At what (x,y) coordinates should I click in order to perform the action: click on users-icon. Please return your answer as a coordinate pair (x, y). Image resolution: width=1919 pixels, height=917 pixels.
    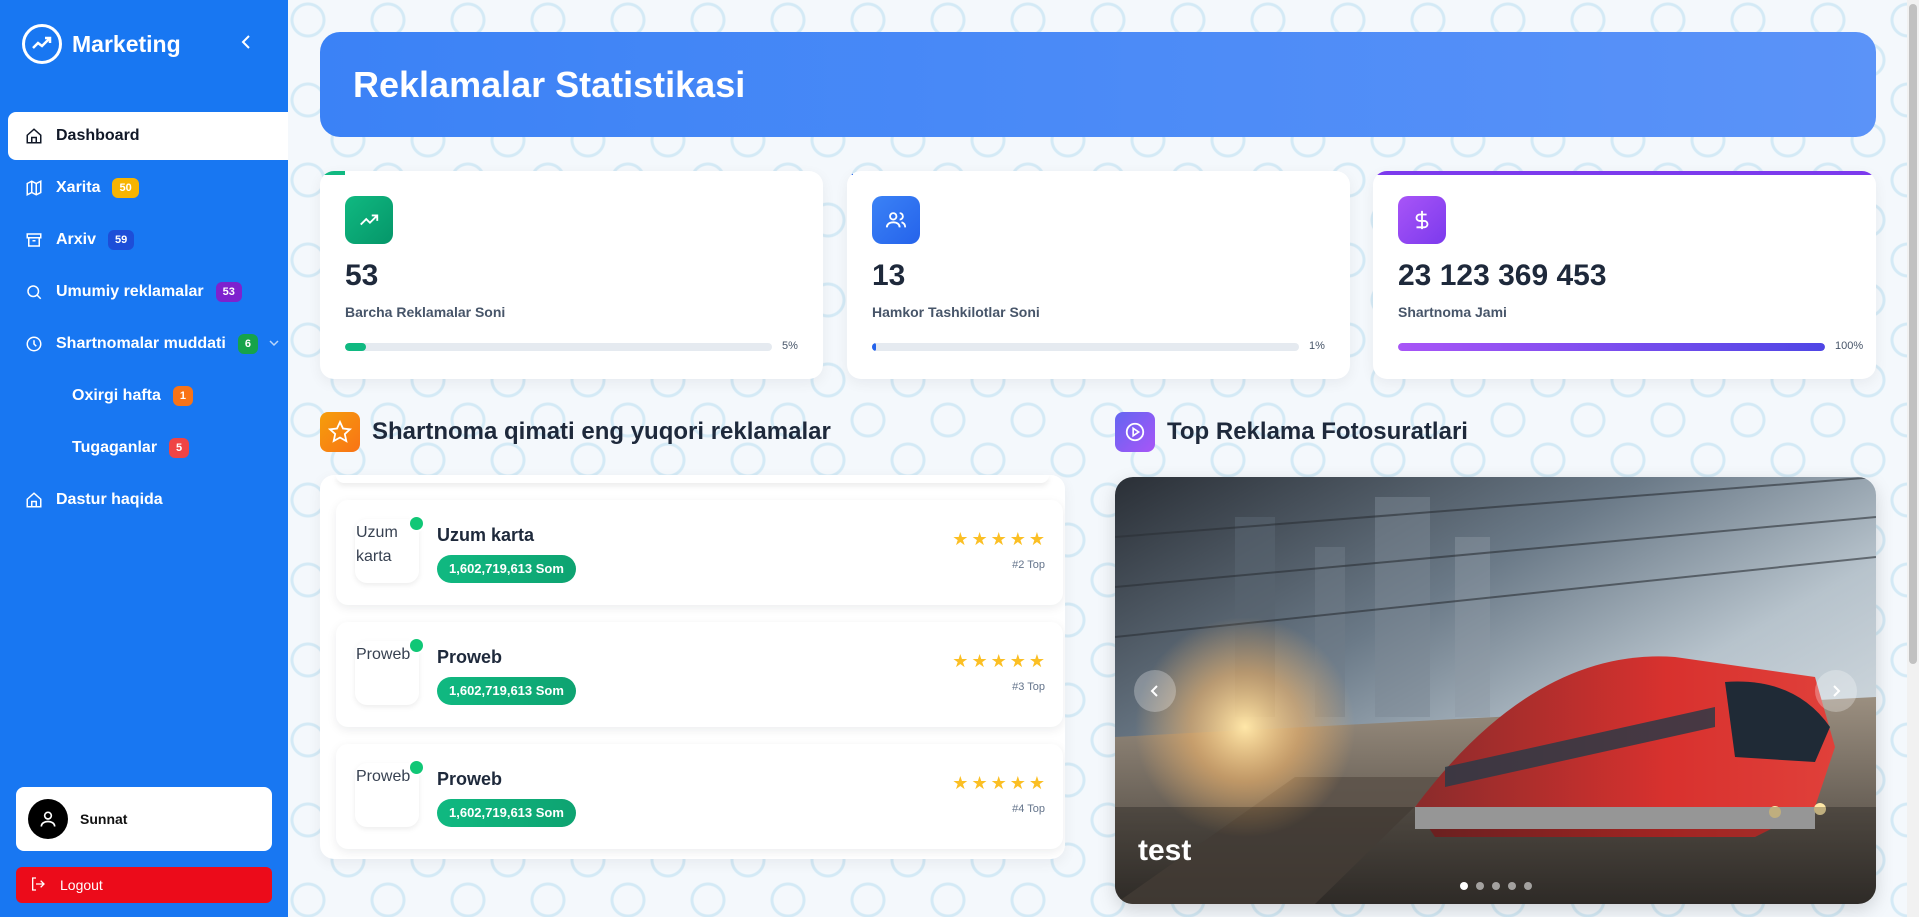
    Looking at the image, I should click on (896, 220).